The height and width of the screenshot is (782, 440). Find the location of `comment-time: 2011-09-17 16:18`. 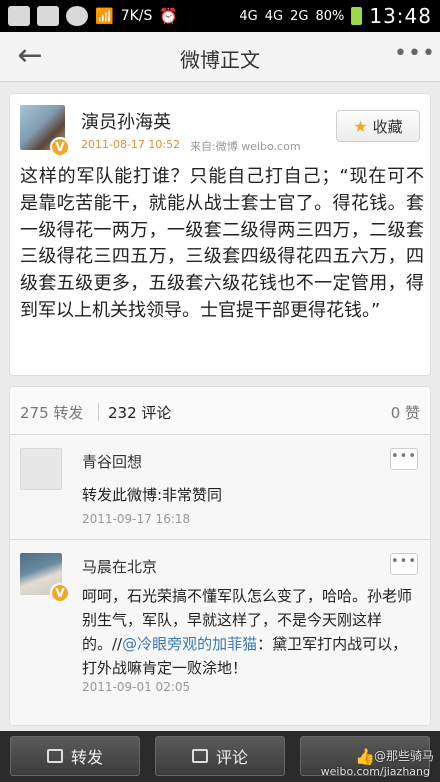

comment-time: 2011-09-17 16:18 is located at coordinates (136, 519).